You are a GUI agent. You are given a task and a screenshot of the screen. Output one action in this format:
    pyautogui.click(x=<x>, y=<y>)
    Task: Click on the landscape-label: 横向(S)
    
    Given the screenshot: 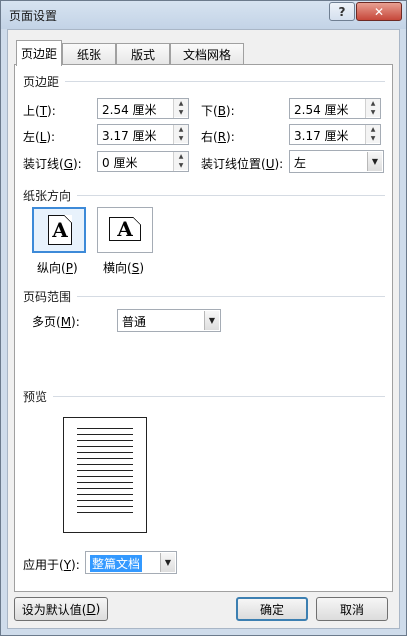 What is the action you would take?
    pyautogui.click(x=123, y=268)
    